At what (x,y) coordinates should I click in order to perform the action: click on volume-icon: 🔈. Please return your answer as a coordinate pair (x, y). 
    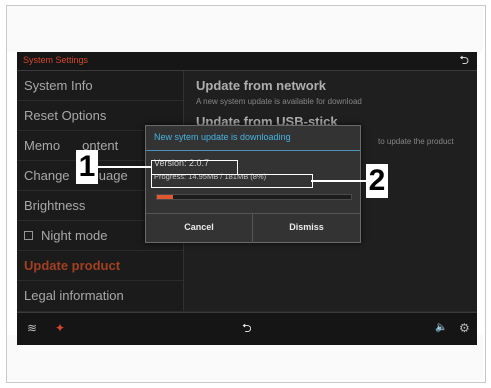
    Looking at the image, I should click on (441, 328).